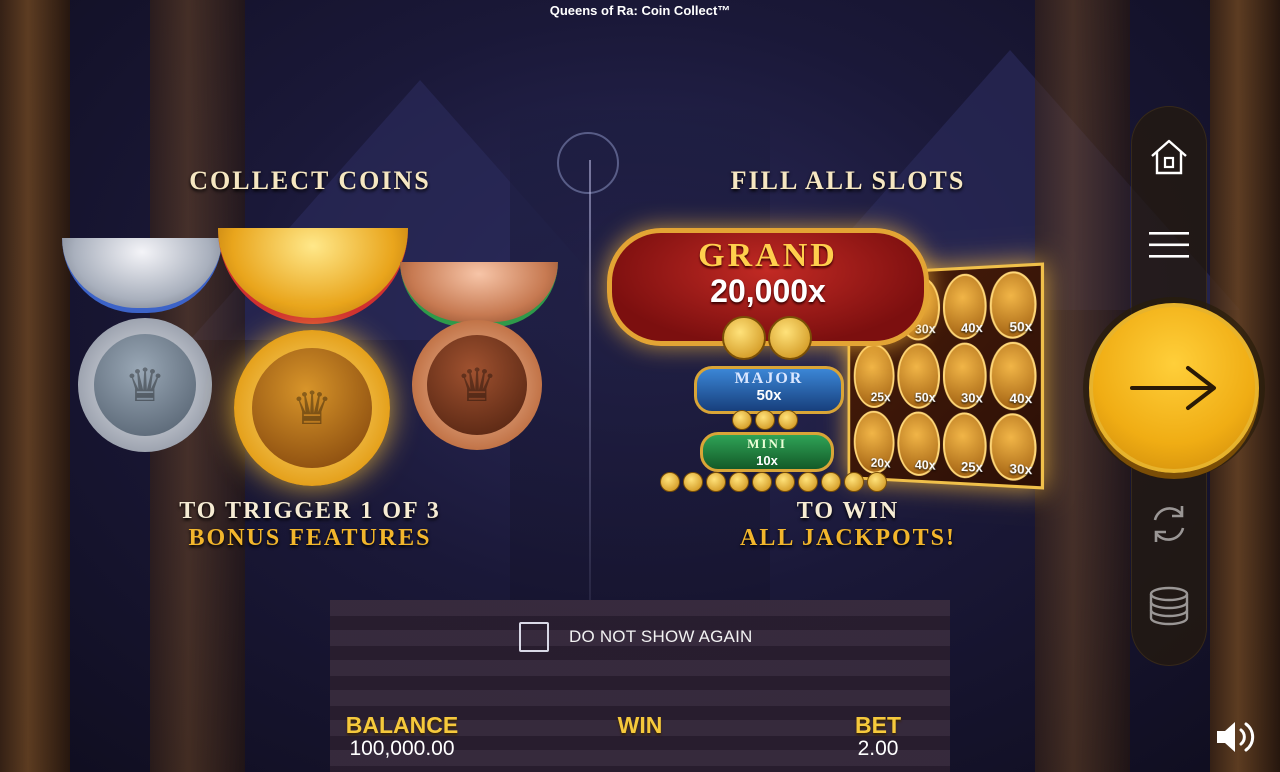 Image resolution: width=1280 pixels, height=772 pixels. What do you see at coordinates (310, 538) in the screenshot?
I see `left-caption-line2: BONUS FEATURES` at bounding box center [310, 538].